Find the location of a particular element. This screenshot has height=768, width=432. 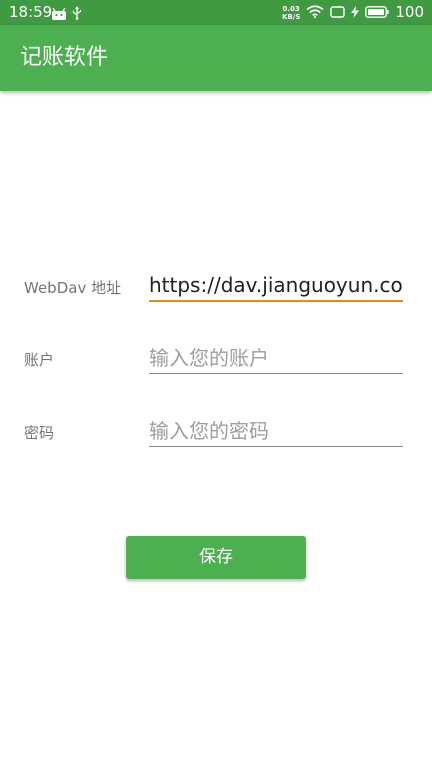

network-speed-value: 0.03 is located at coordinates (291, 8).